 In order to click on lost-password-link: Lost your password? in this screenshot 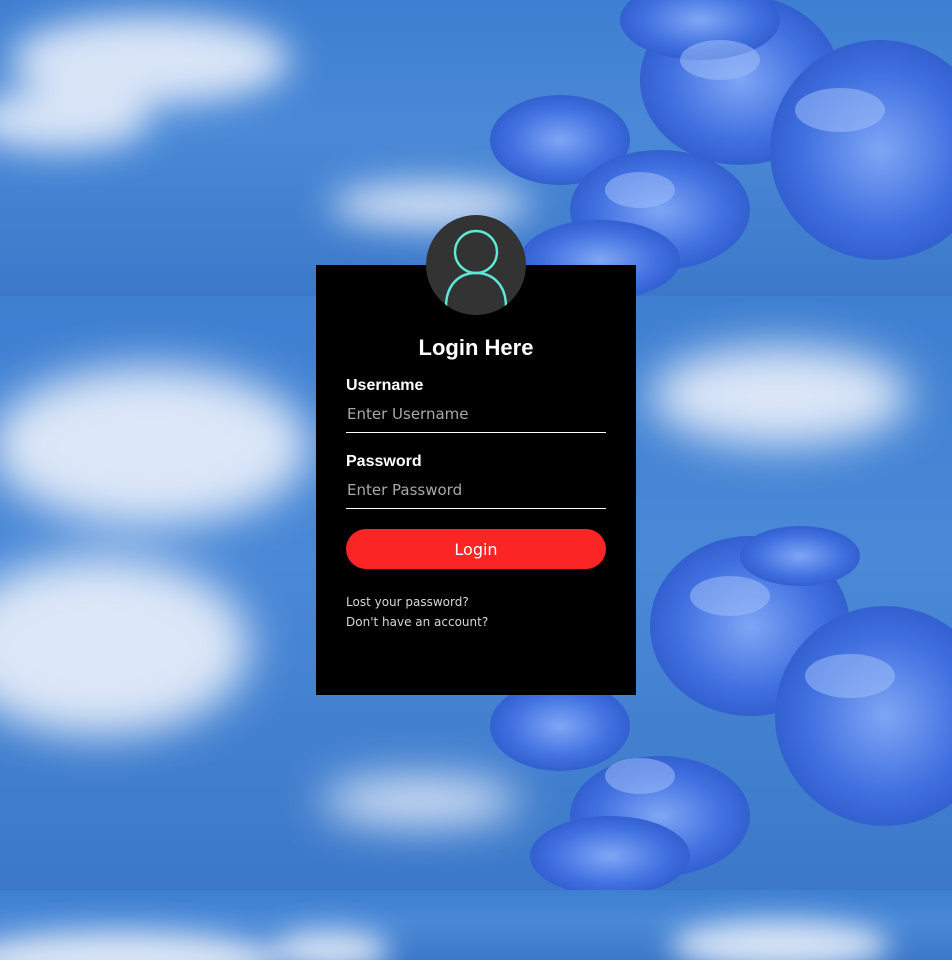, I will do `click(476, 602)`.